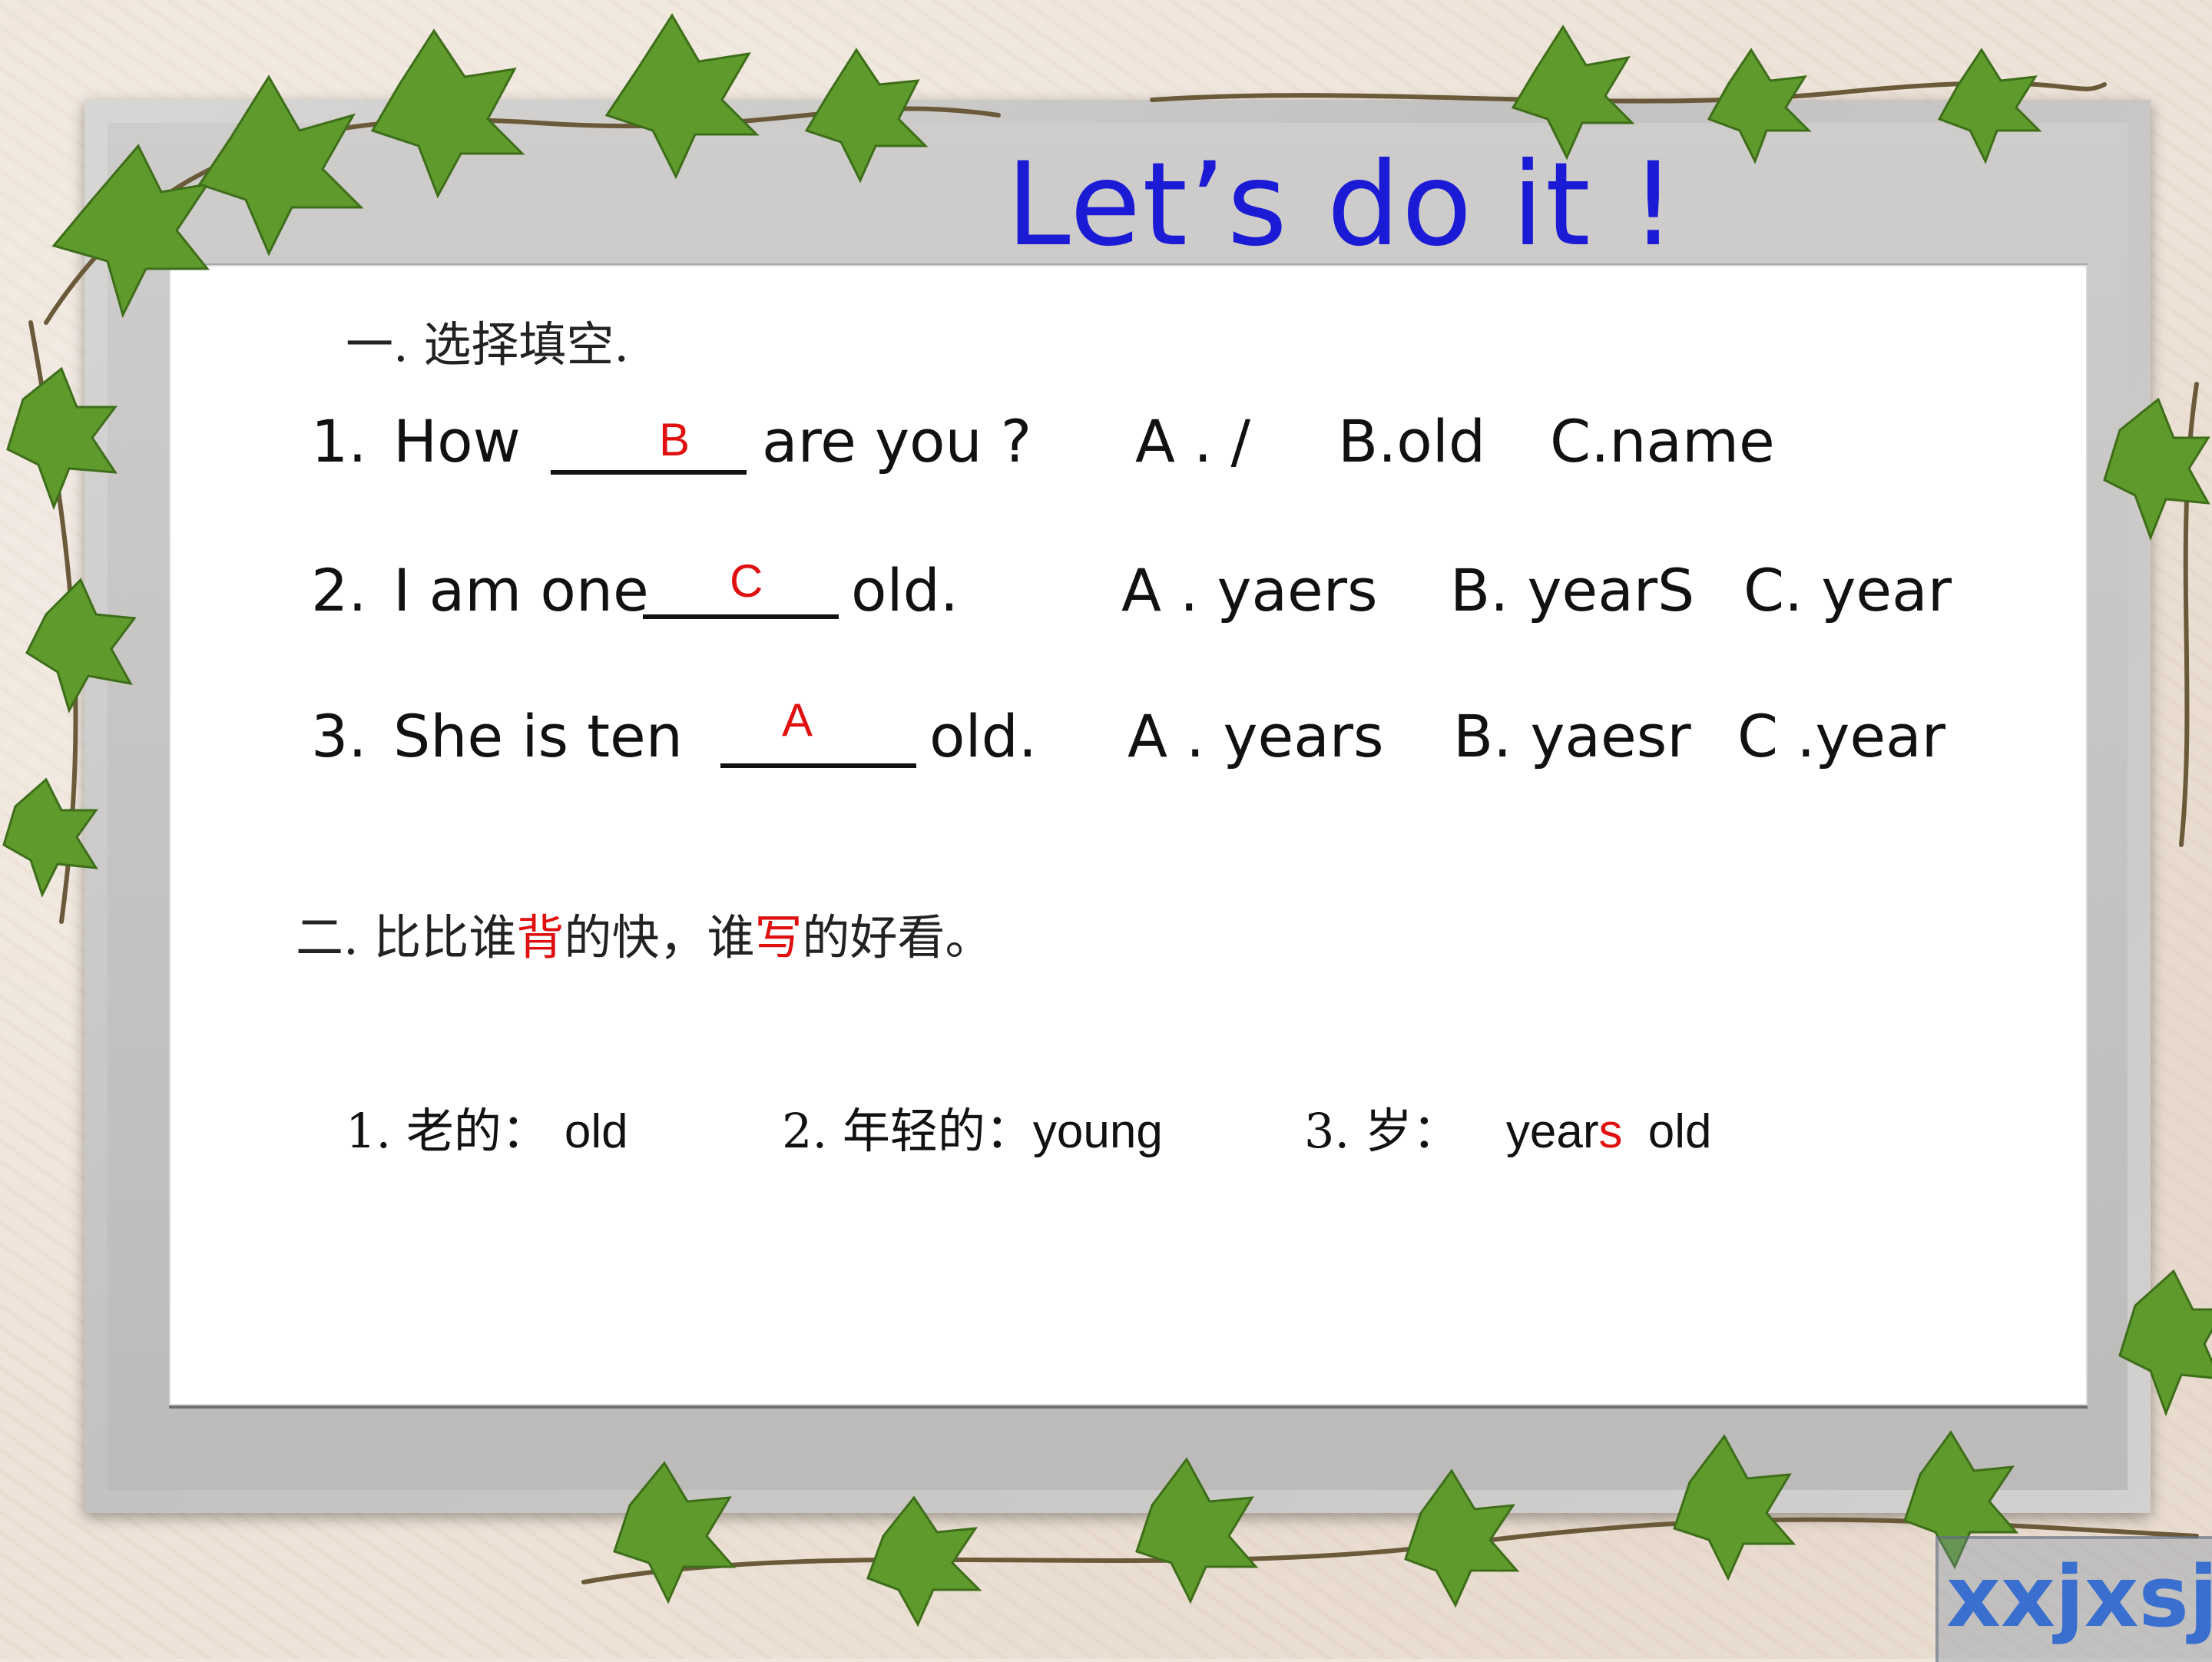  I want to click on option-c: C .year, so click(1841, 736).